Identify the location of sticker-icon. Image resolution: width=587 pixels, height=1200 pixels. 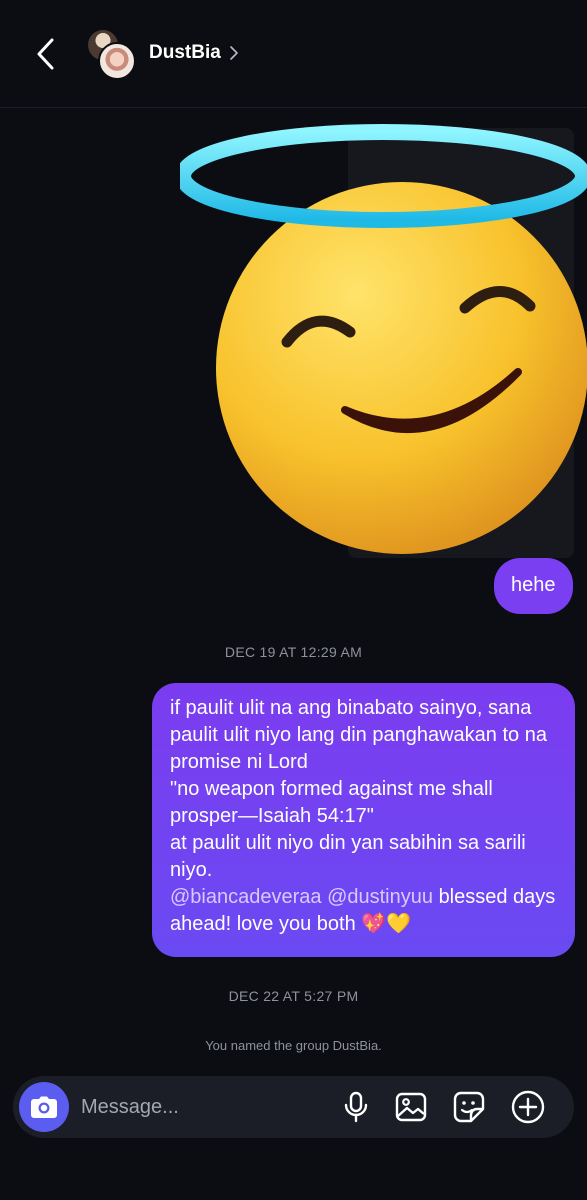
(469, 1107).